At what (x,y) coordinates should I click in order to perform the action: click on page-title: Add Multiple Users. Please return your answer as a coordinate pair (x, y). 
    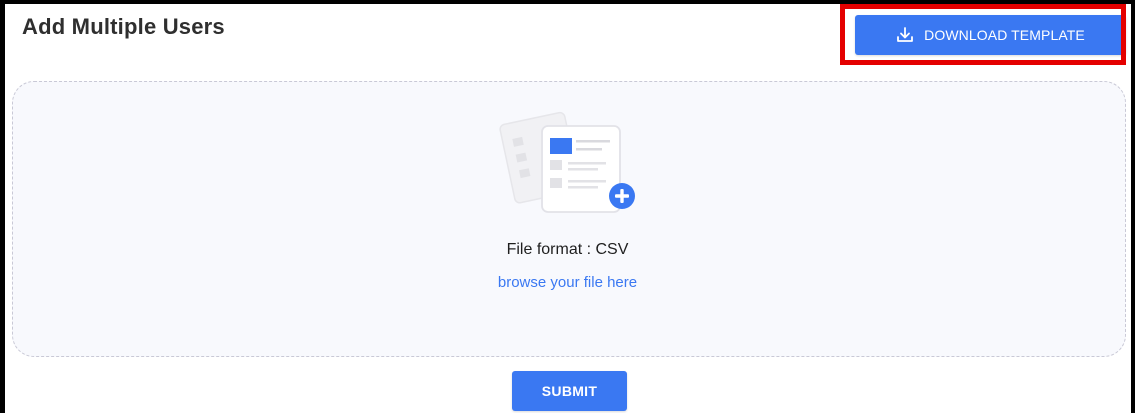
    Looking at the image, I should click on (123, 26).